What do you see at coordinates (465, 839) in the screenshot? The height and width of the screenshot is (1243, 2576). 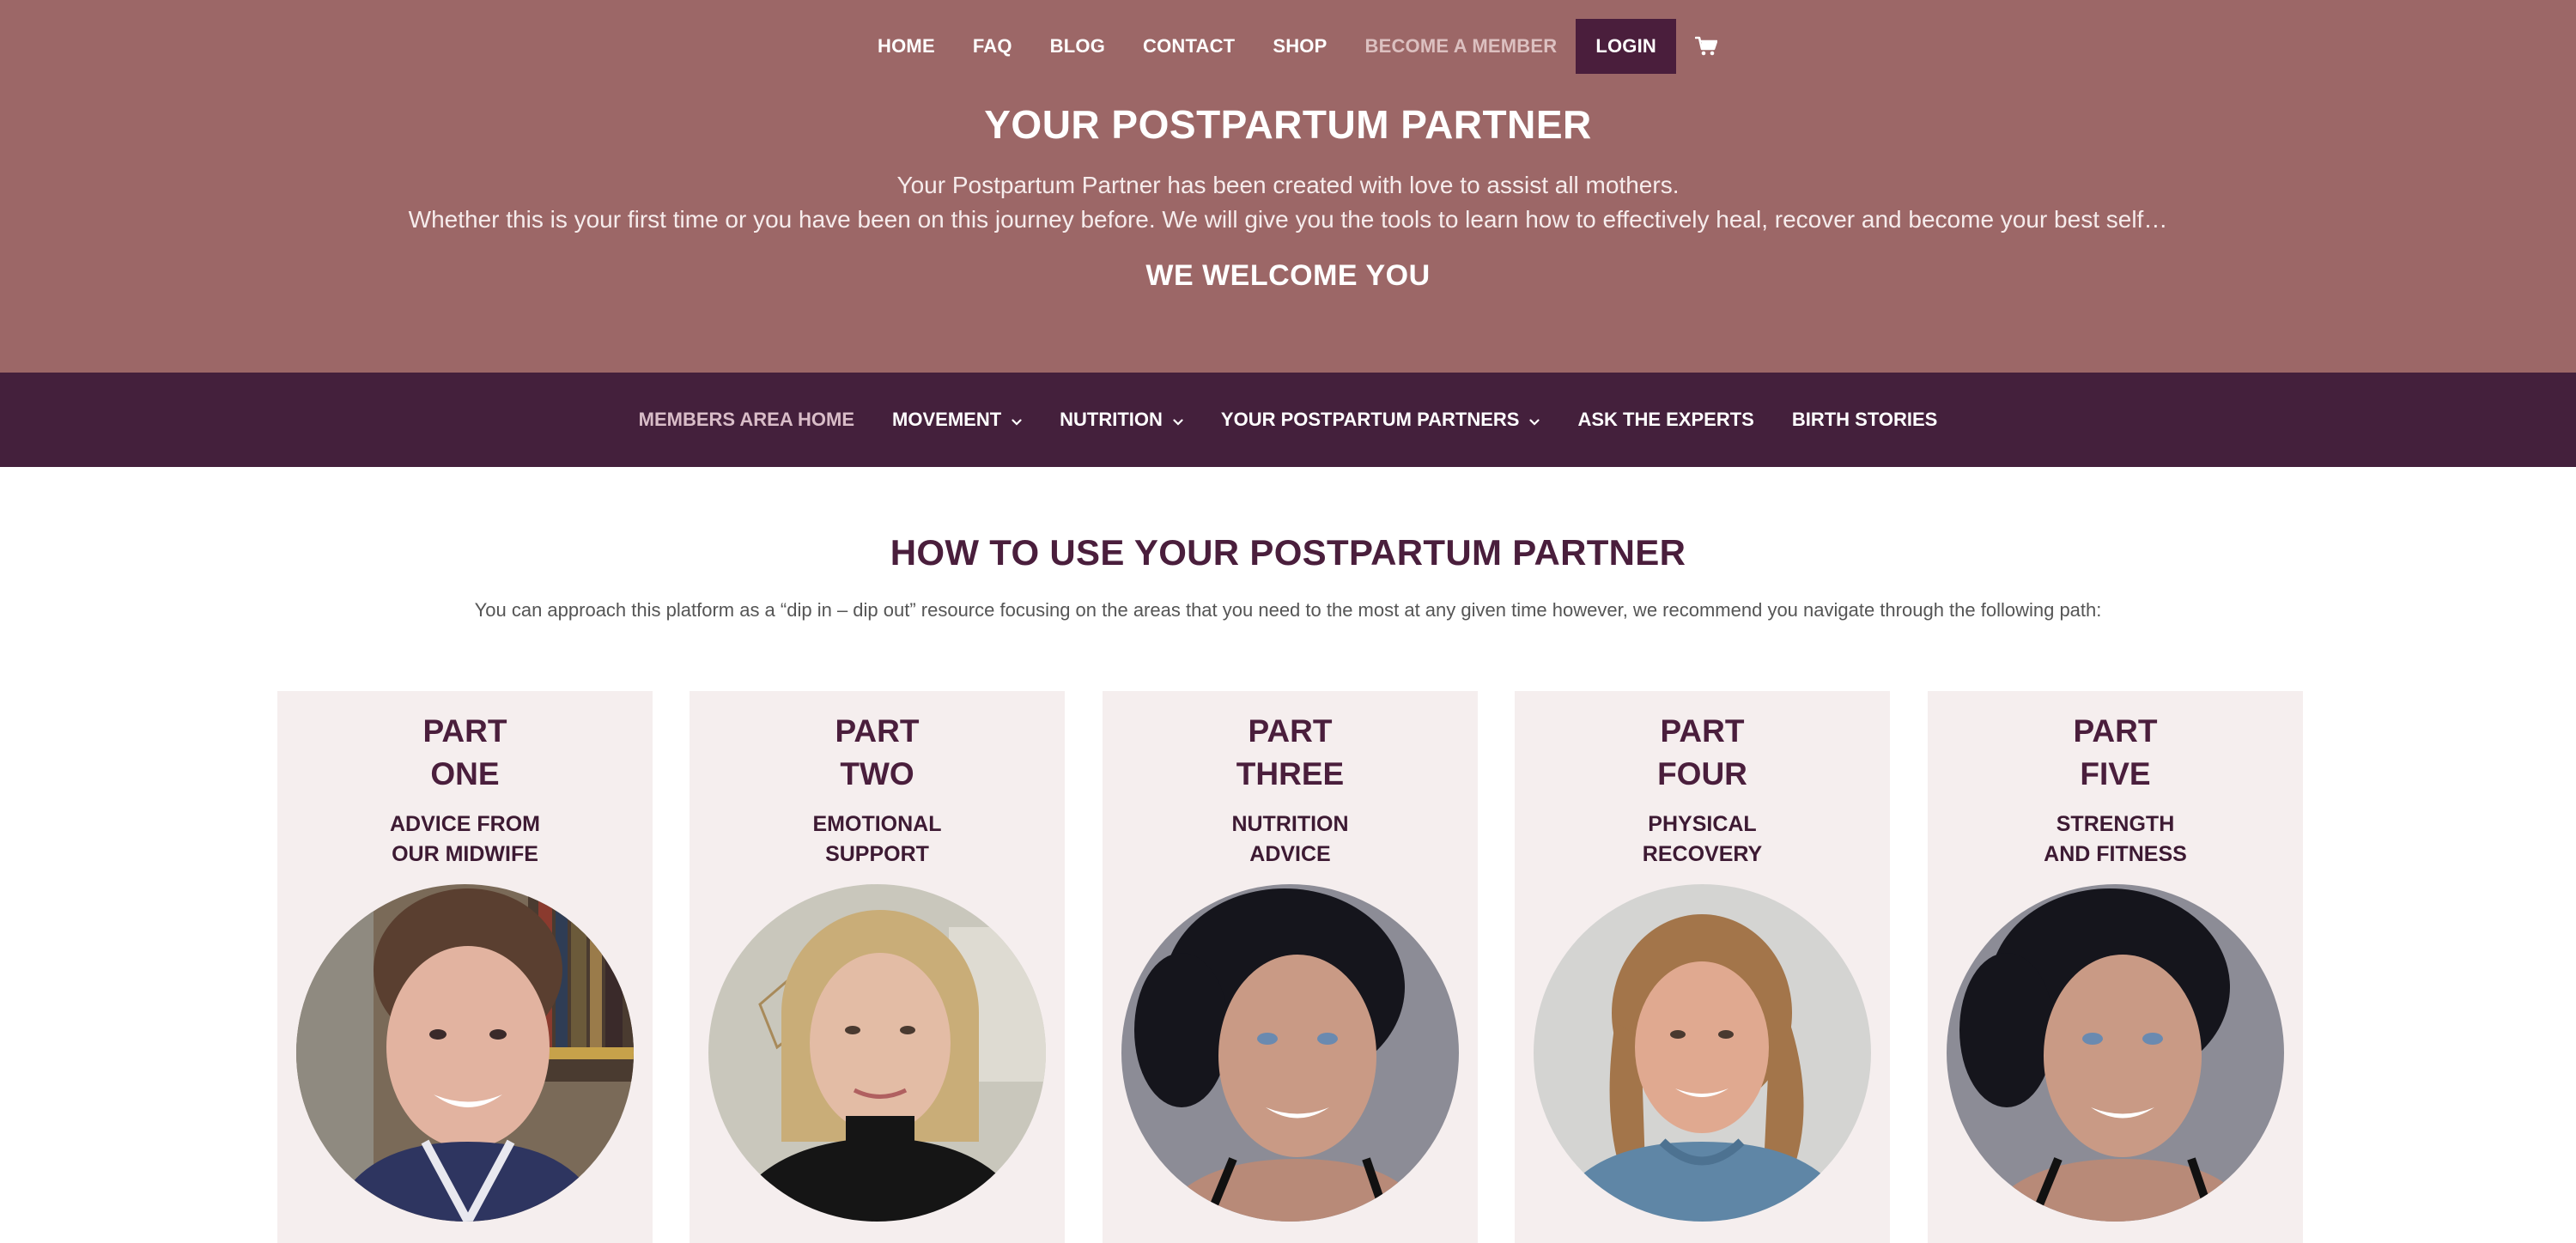 I see `card-topic: ADVICE FROM OUR MIDWIFE` at bounding box center [465, 839].